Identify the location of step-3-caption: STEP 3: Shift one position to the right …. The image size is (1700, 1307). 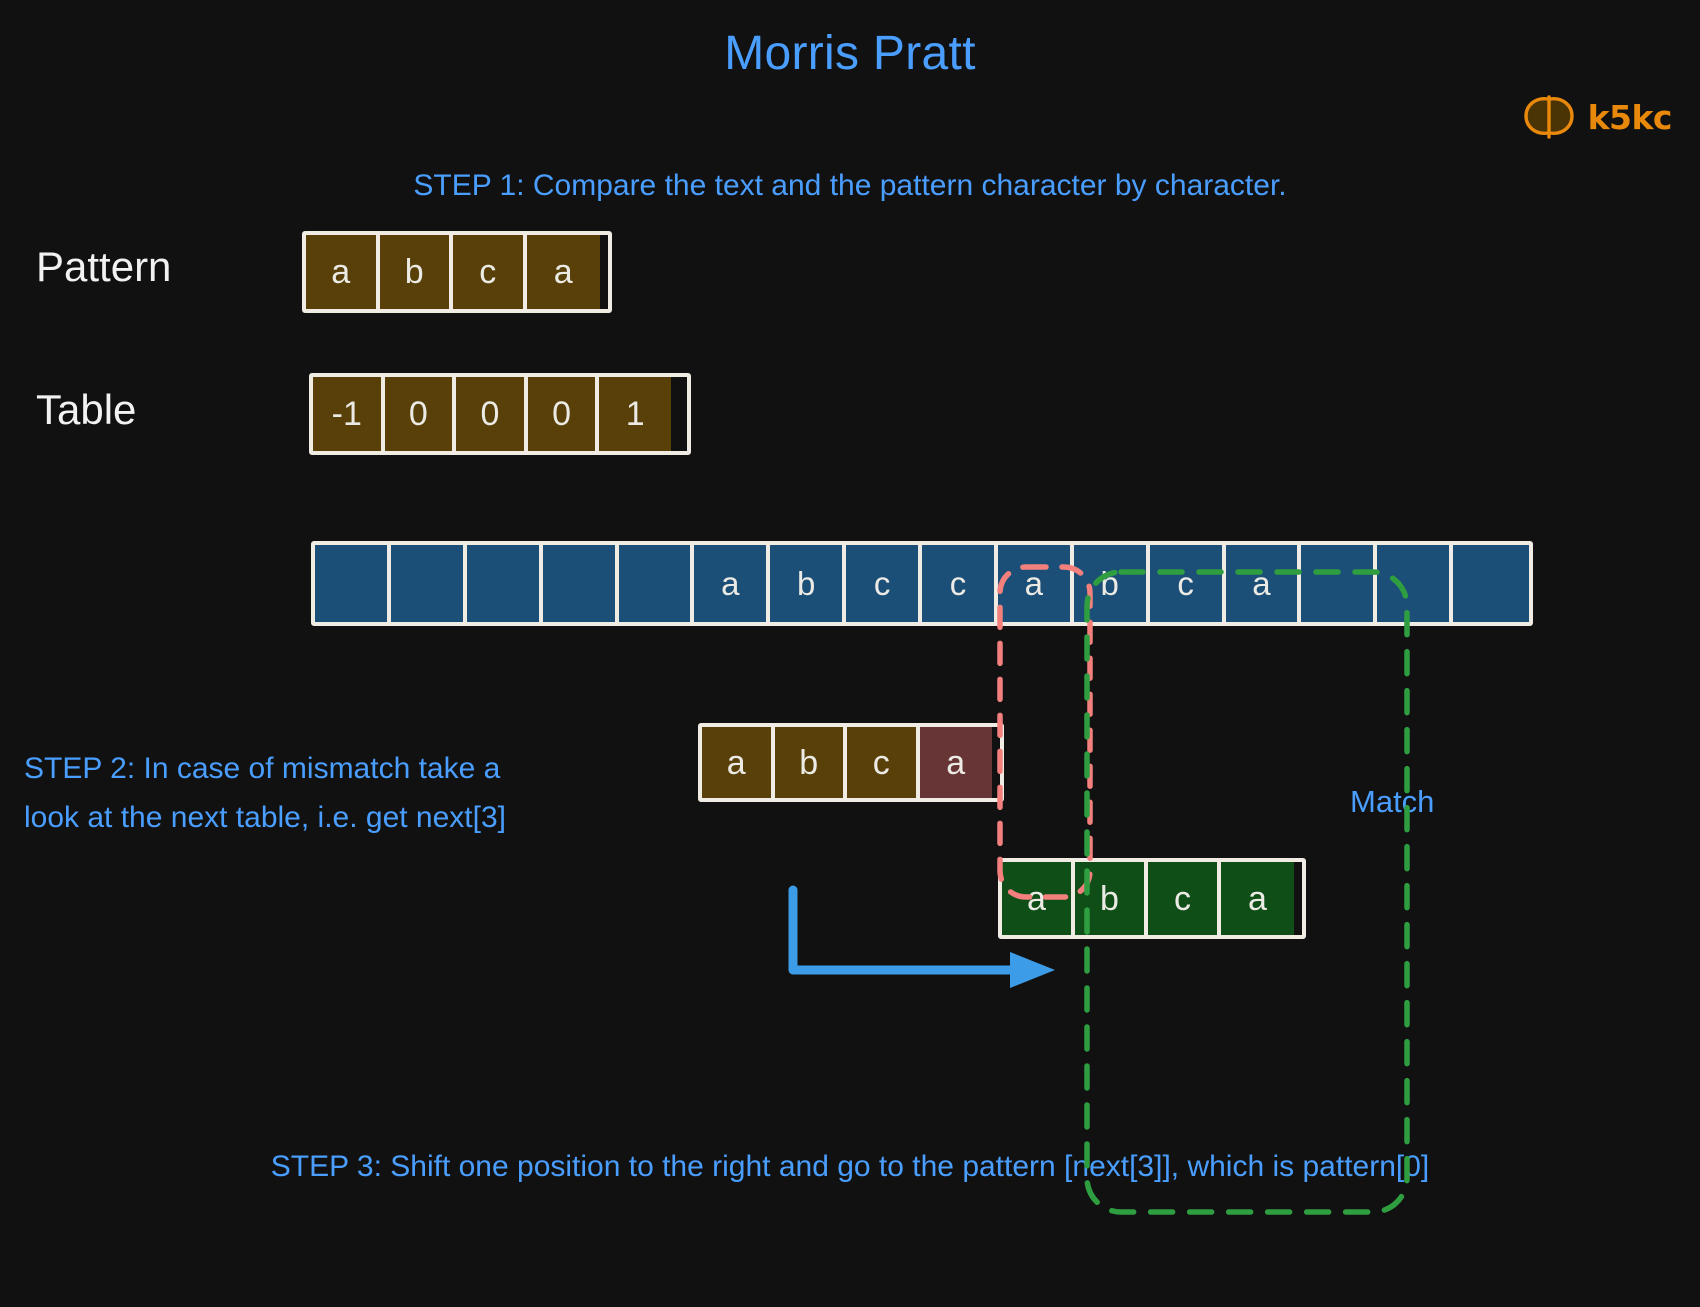
(850, 1166).